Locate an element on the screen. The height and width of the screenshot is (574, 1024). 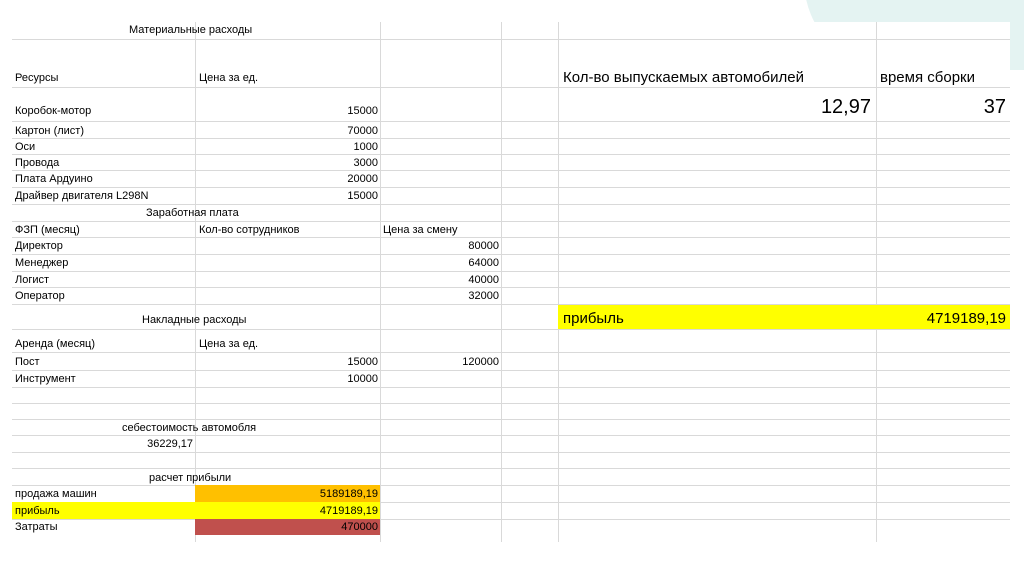
profit-calc-value: 4719189,19 is located at coordinates (348, 511).